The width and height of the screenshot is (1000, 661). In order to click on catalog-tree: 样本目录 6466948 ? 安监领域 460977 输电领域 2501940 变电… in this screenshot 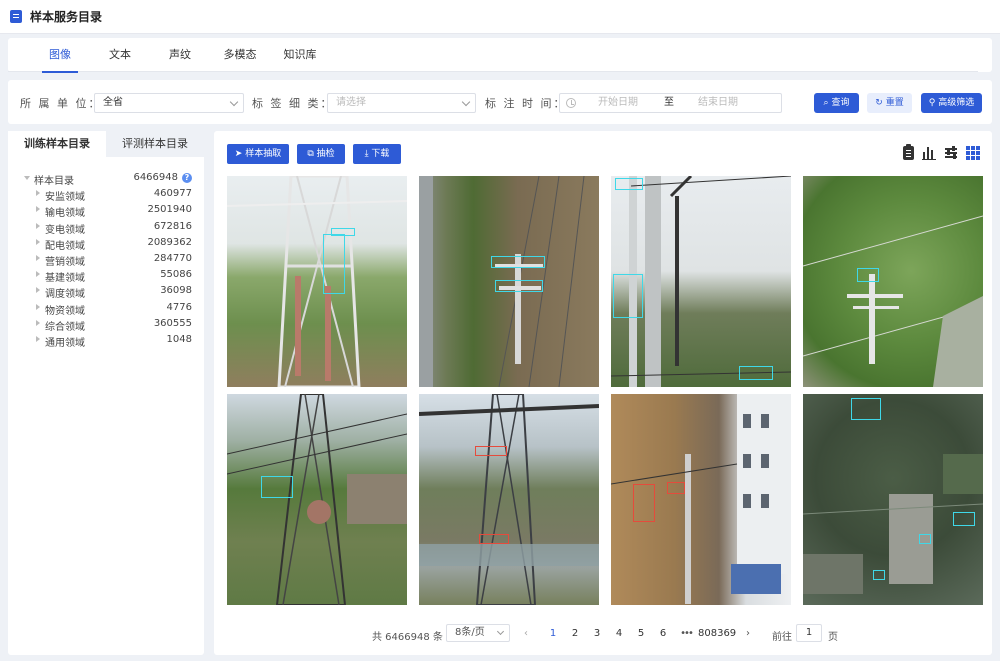, I will do `click(106, 253)`.